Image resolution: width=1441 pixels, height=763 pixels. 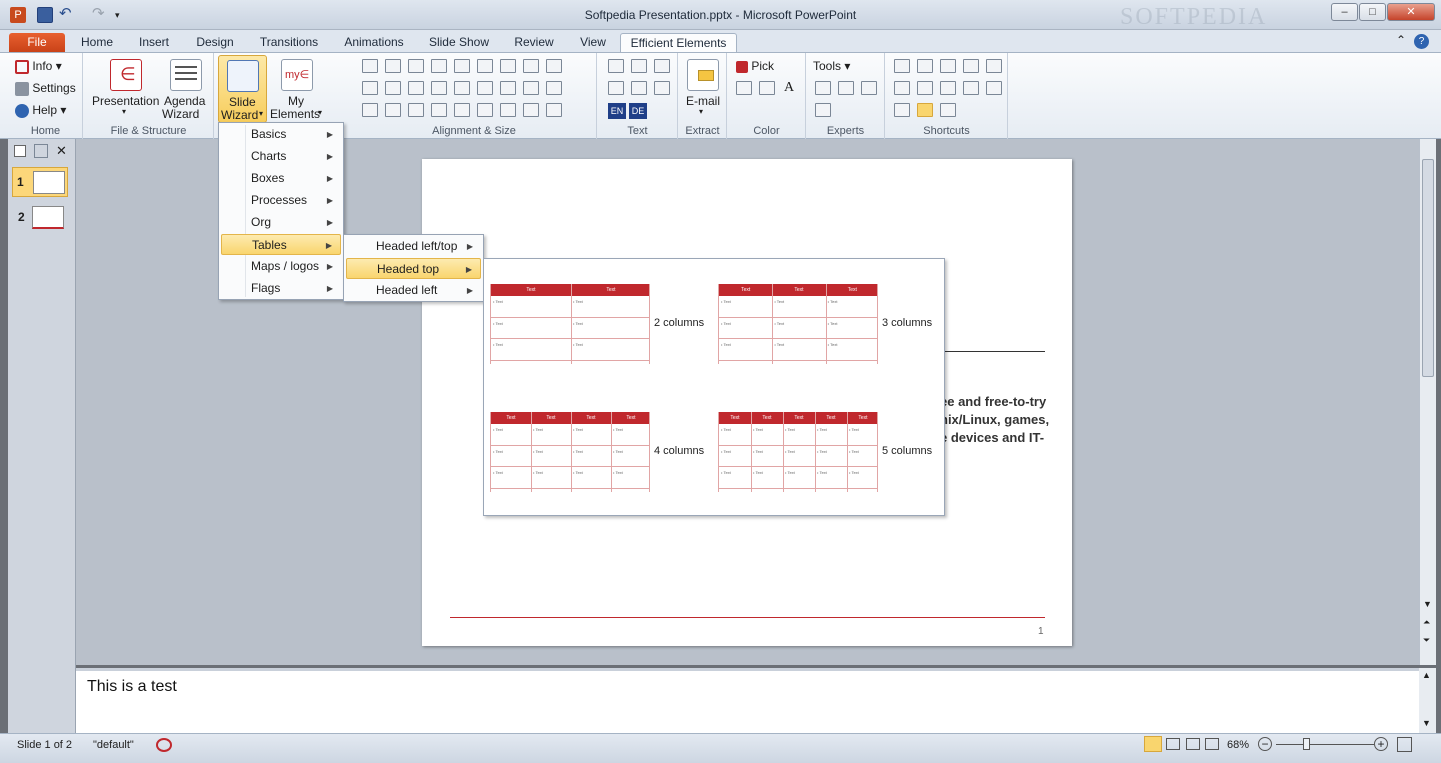 I want to click on tab-view: View, so click(x=593, y=42).